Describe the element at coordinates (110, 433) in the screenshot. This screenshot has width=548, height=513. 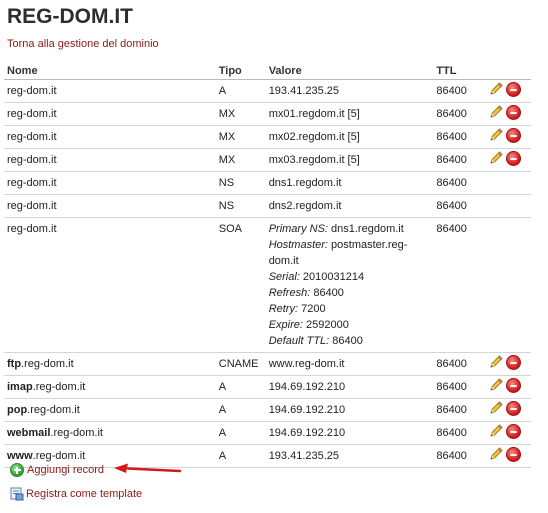
I see `cell-nome: webmail.reg-dom.it` at that location.